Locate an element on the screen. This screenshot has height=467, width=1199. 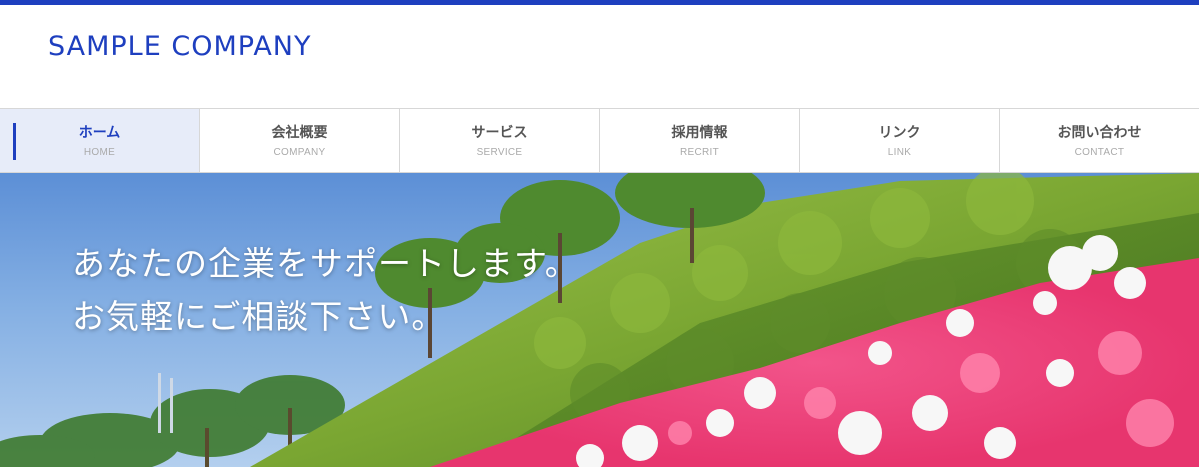
hero-line-2: お気軽にご相談下さい。 is located at coordinates (259, 316).